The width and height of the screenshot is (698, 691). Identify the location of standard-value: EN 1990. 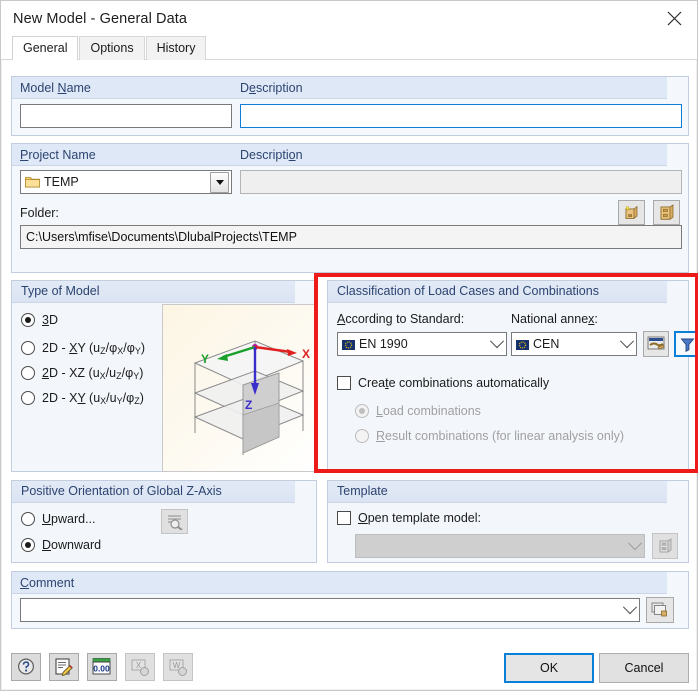
(383, 344).